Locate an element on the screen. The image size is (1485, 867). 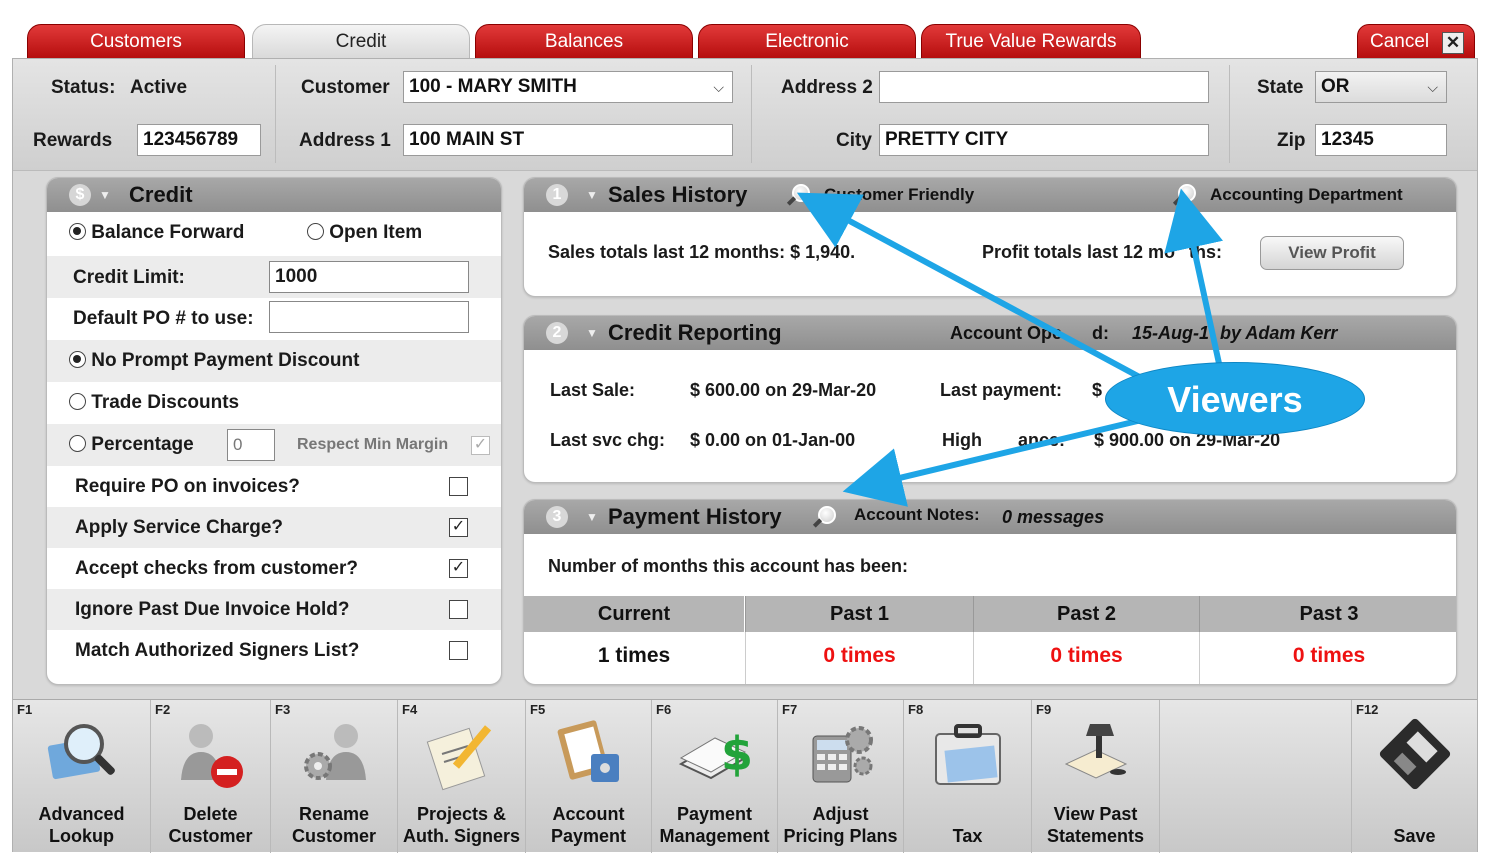
customer-friendly-viewer: Customer Friendly is located at coordinates (899, 195).